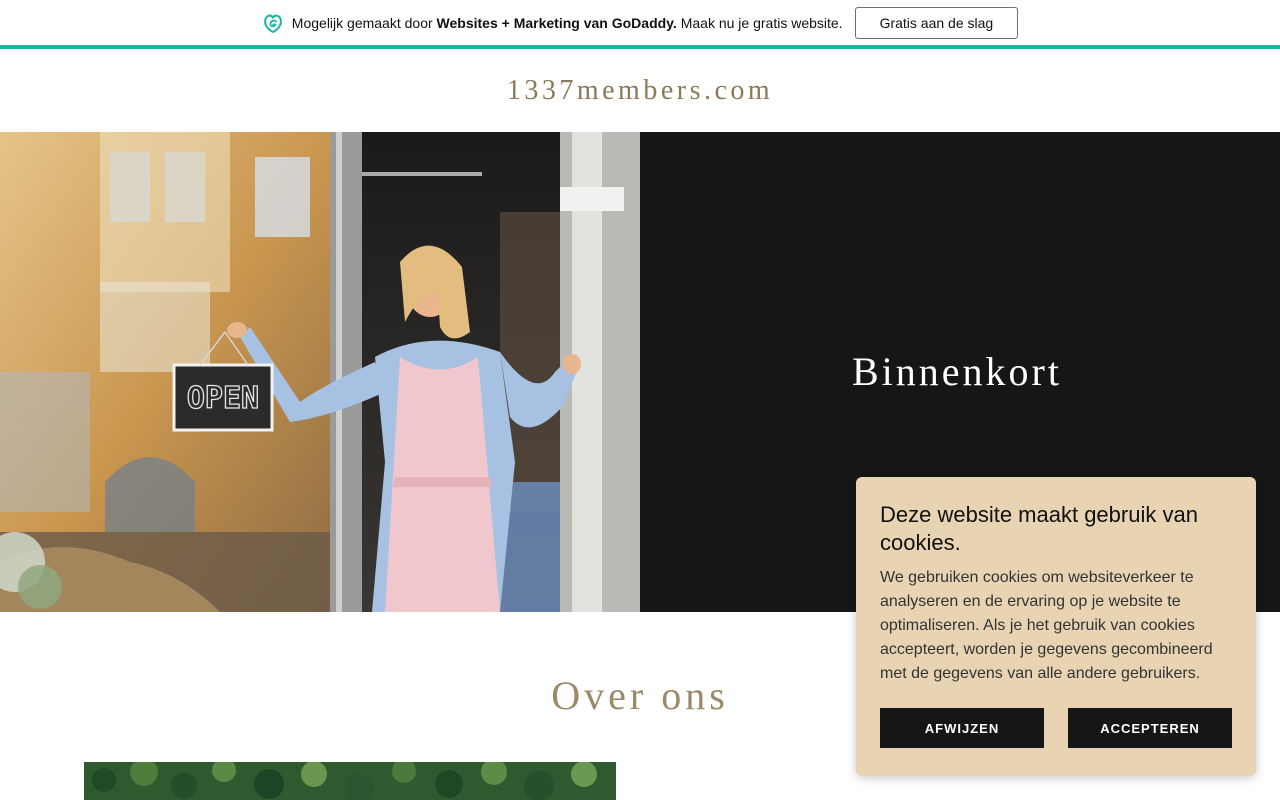 The width and height of the screenshot is (1280, 800). What do you see at coordinates (1056, 728) in the screenshot?
I see `cookie-actions: AFWIJZEN ACCEPTEREN` at bounding box center [1056, 728].